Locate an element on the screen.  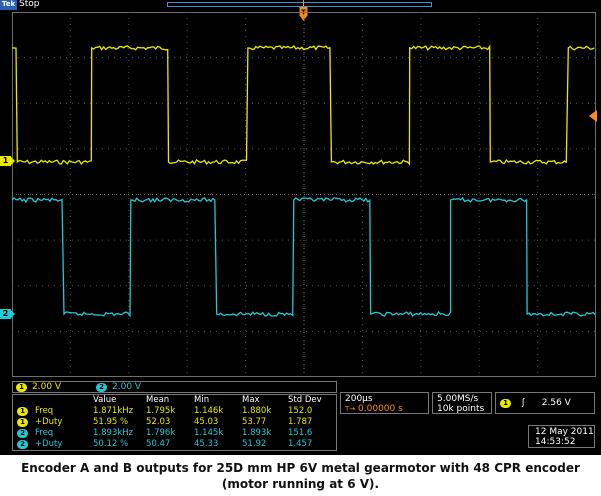
measurement-std-dev: 151.6 is located at coordinates (300, 433).